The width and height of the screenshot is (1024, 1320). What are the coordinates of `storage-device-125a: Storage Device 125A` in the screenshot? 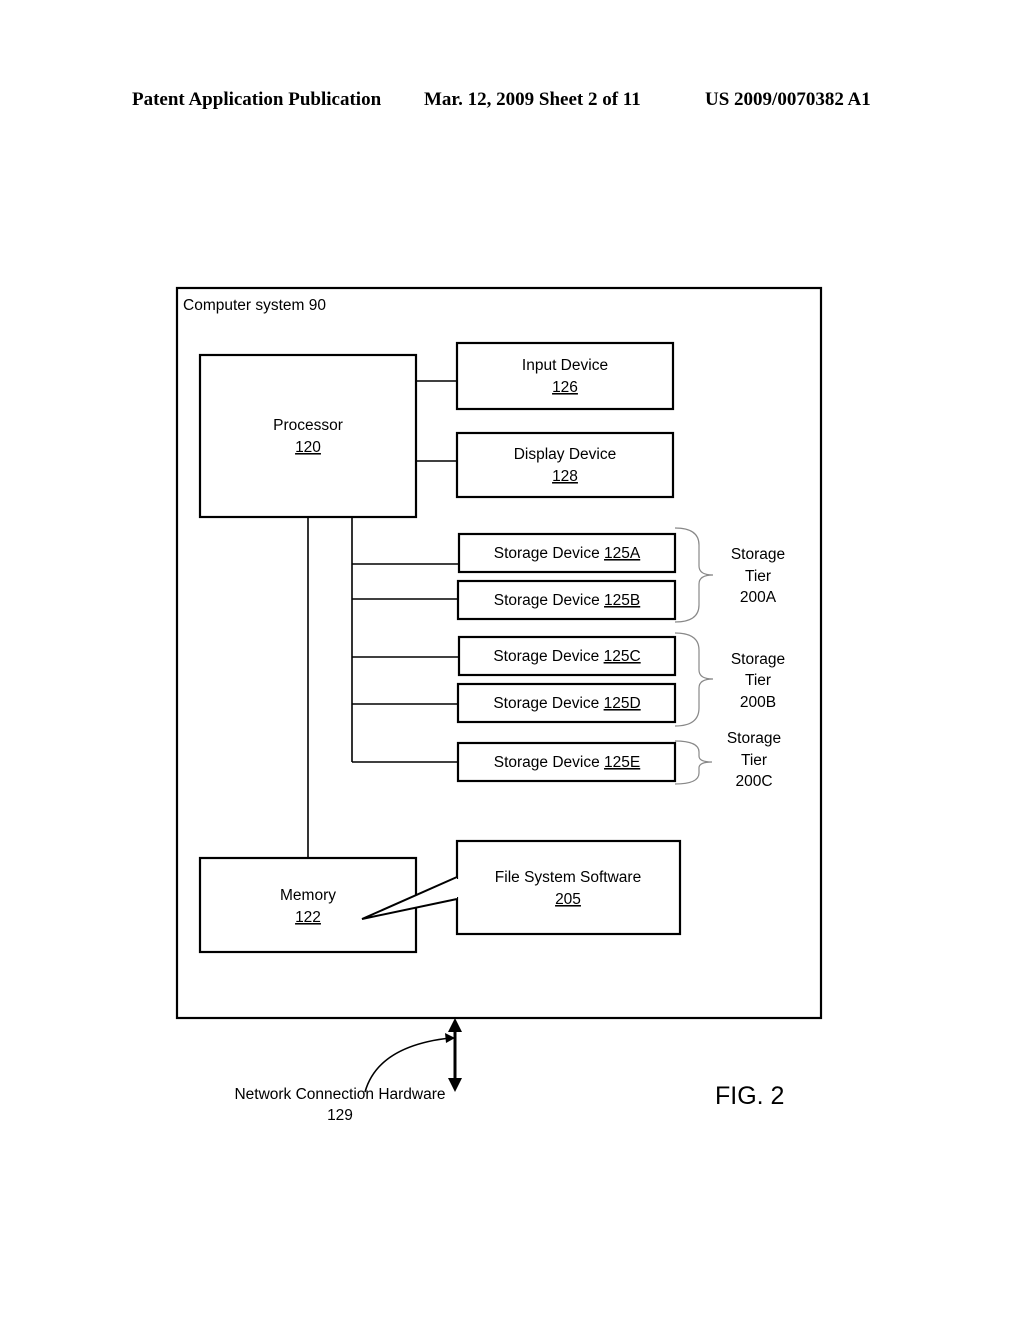 It's located at (567, 553).